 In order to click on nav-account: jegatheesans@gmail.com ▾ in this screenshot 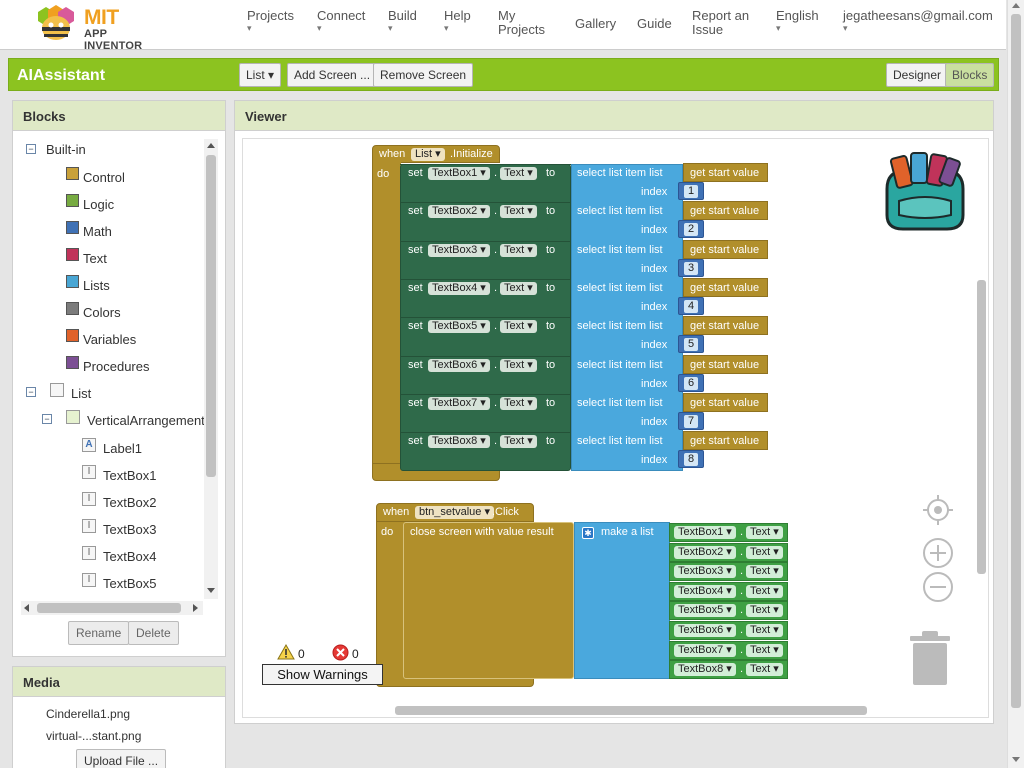, I will do `click(918, 21)`.